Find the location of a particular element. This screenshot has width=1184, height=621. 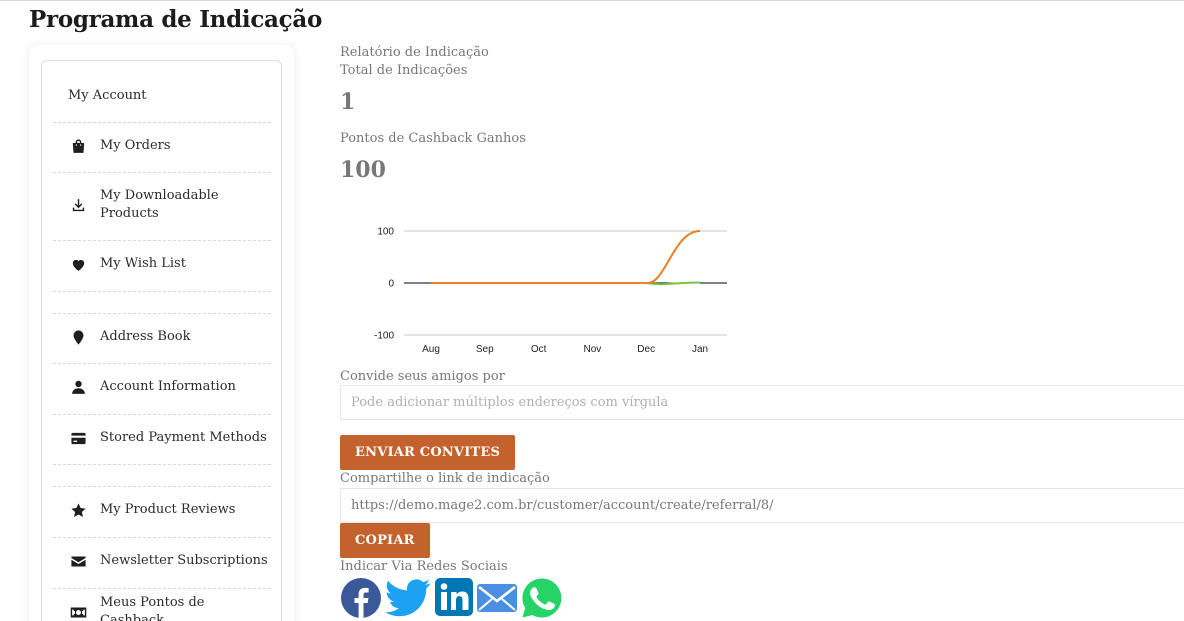

sidebar-item-my-product-reviews: My Product Reviews is located at coordinates (162, 510).